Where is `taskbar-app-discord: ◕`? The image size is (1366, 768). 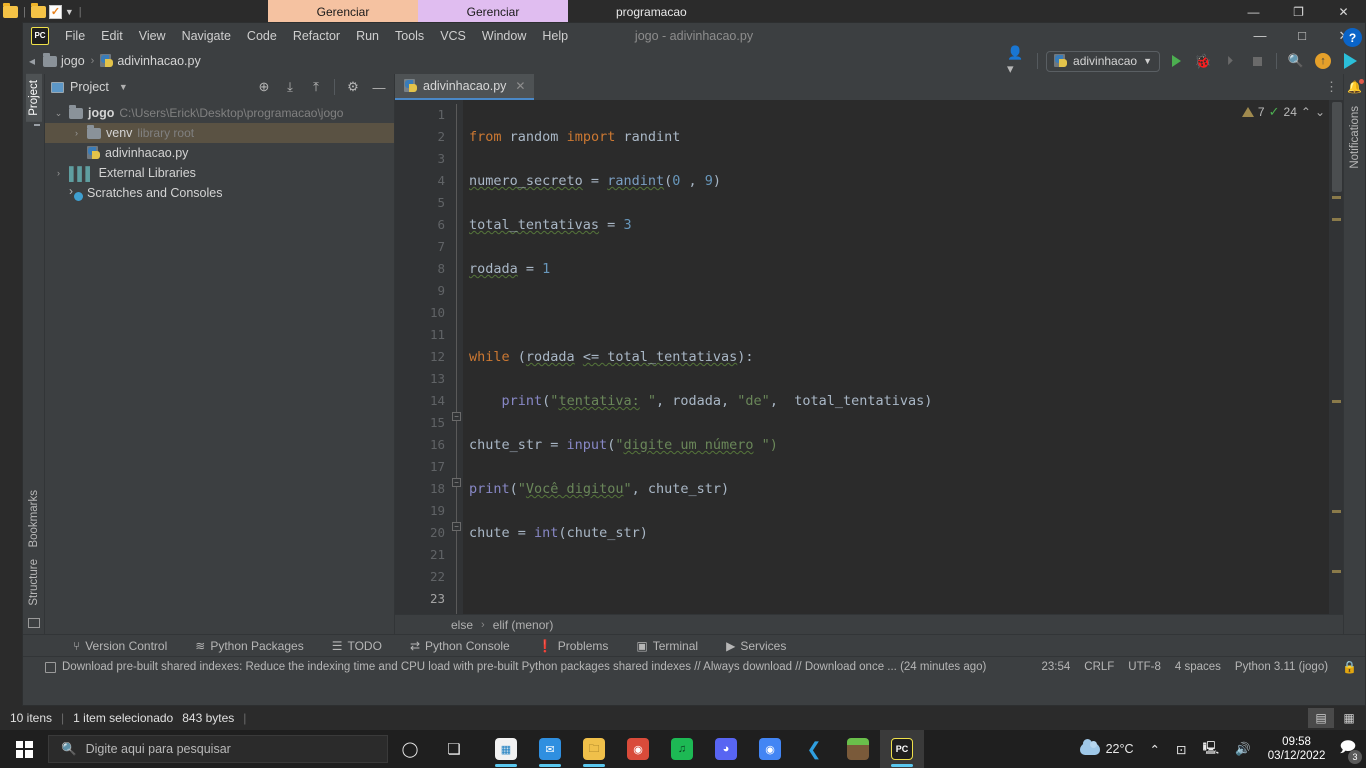
taskbar-app-discord: ◕ is located at coordinates (726, 749).